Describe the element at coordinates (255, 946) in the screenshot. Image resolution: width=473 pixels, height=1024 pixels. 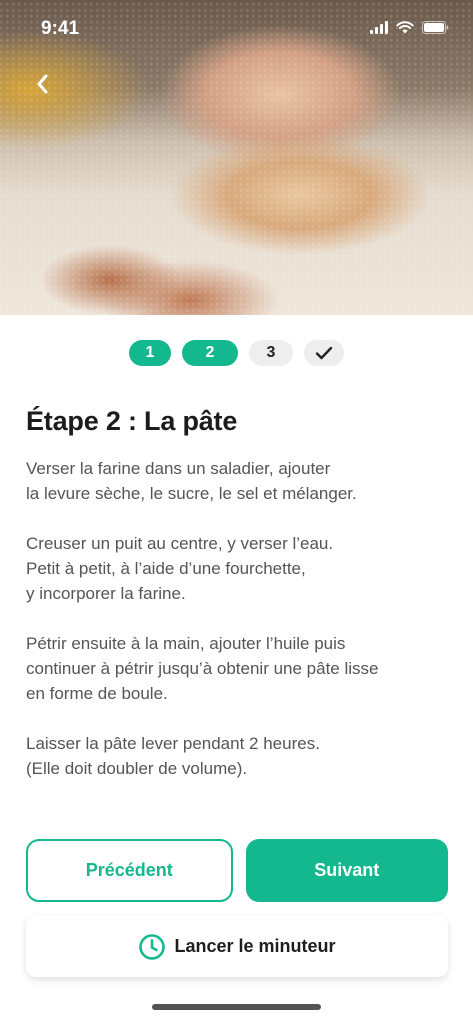
I see `start-timer-label: Lancer le minuteur` at that location.